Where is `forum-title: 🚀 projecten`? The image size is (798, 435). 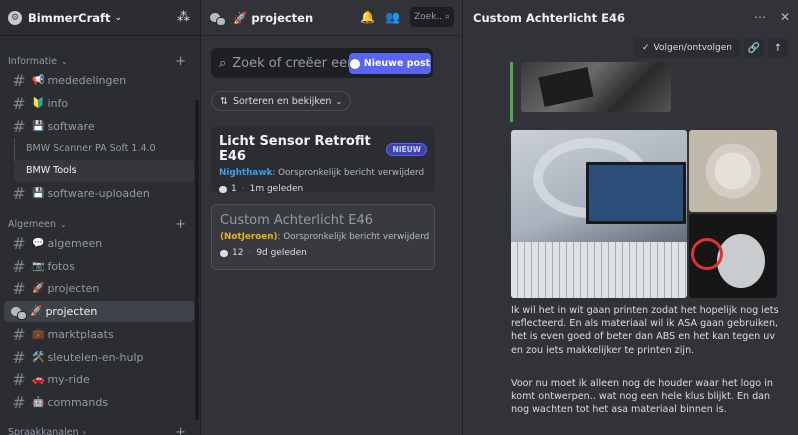
forum-title: 🚀 projecten is located at coordinates (273, 17).